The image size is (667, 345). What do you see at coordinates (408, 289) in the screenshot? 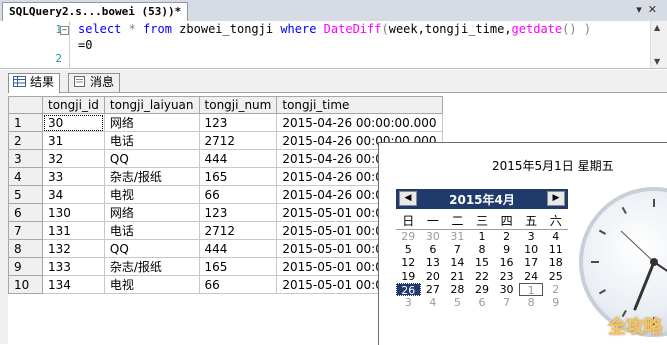
I see `calendar-day: 26` at bounding box center [408, 289].